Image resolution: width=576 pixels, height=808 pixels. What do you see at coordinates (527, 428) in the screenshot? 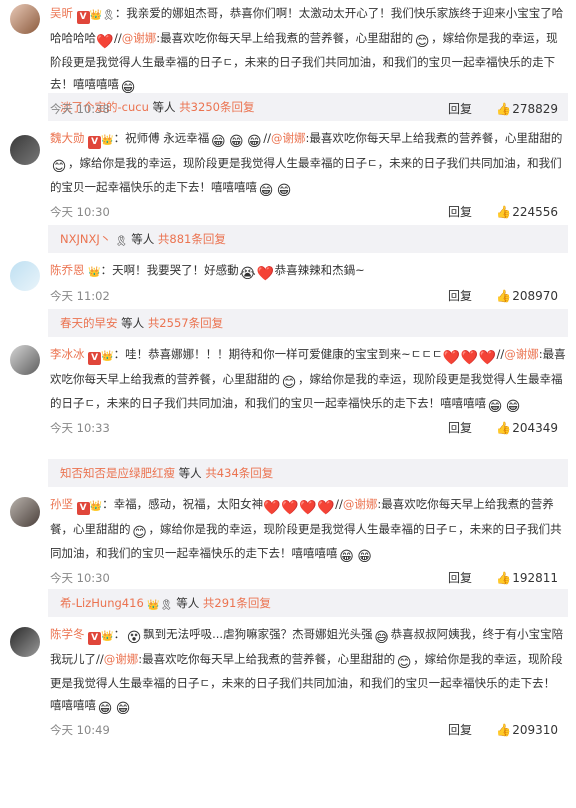
I see `like-button: 👍204349` at bounding box center [527, 428].